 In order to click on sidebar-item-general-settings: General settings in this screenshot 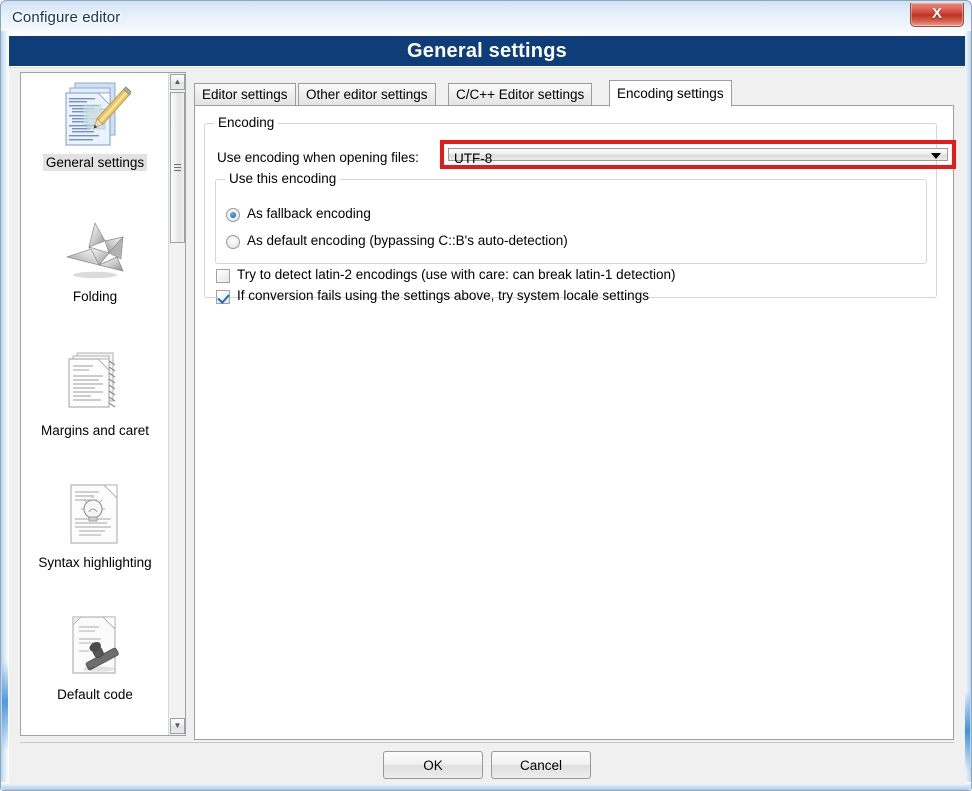, I will do `click(95, 125)`.